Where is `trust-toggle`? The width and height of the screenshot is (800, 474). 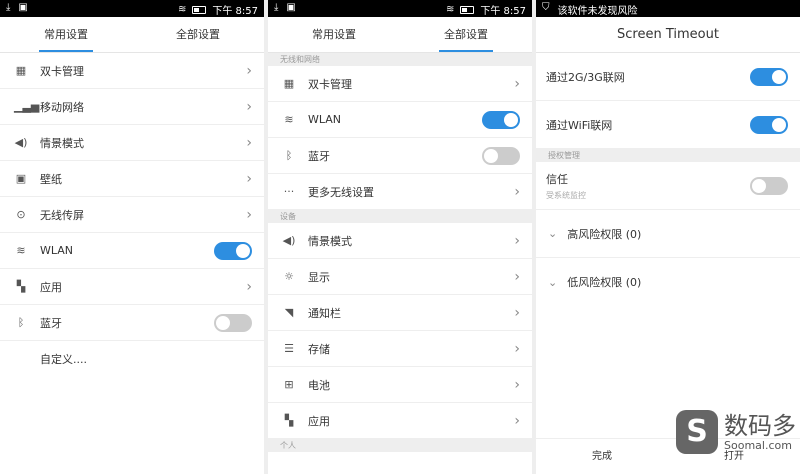 trust-toggle is located at coordinates (769, 185).